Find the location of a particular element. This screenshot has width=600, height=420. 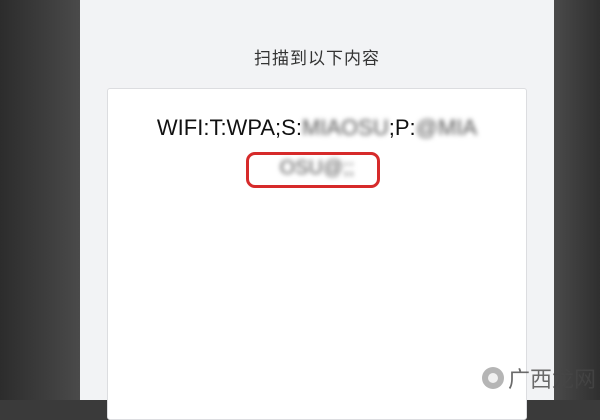

watermark: 广西龙网 is located at coordinates (538, 378).